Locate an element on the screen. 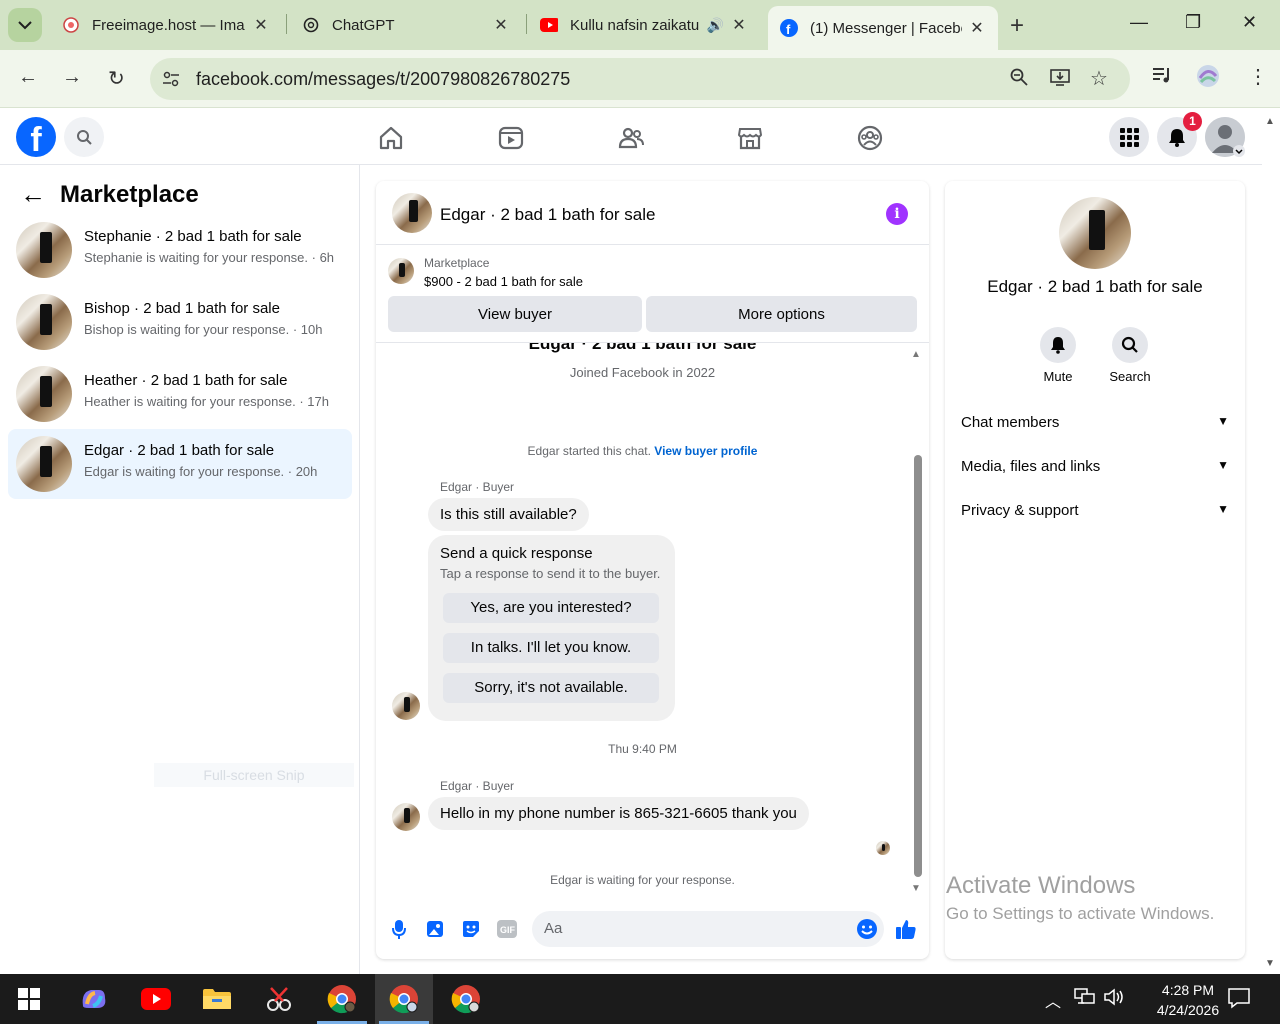  svg-text: f is located at coordinates (788, 29).